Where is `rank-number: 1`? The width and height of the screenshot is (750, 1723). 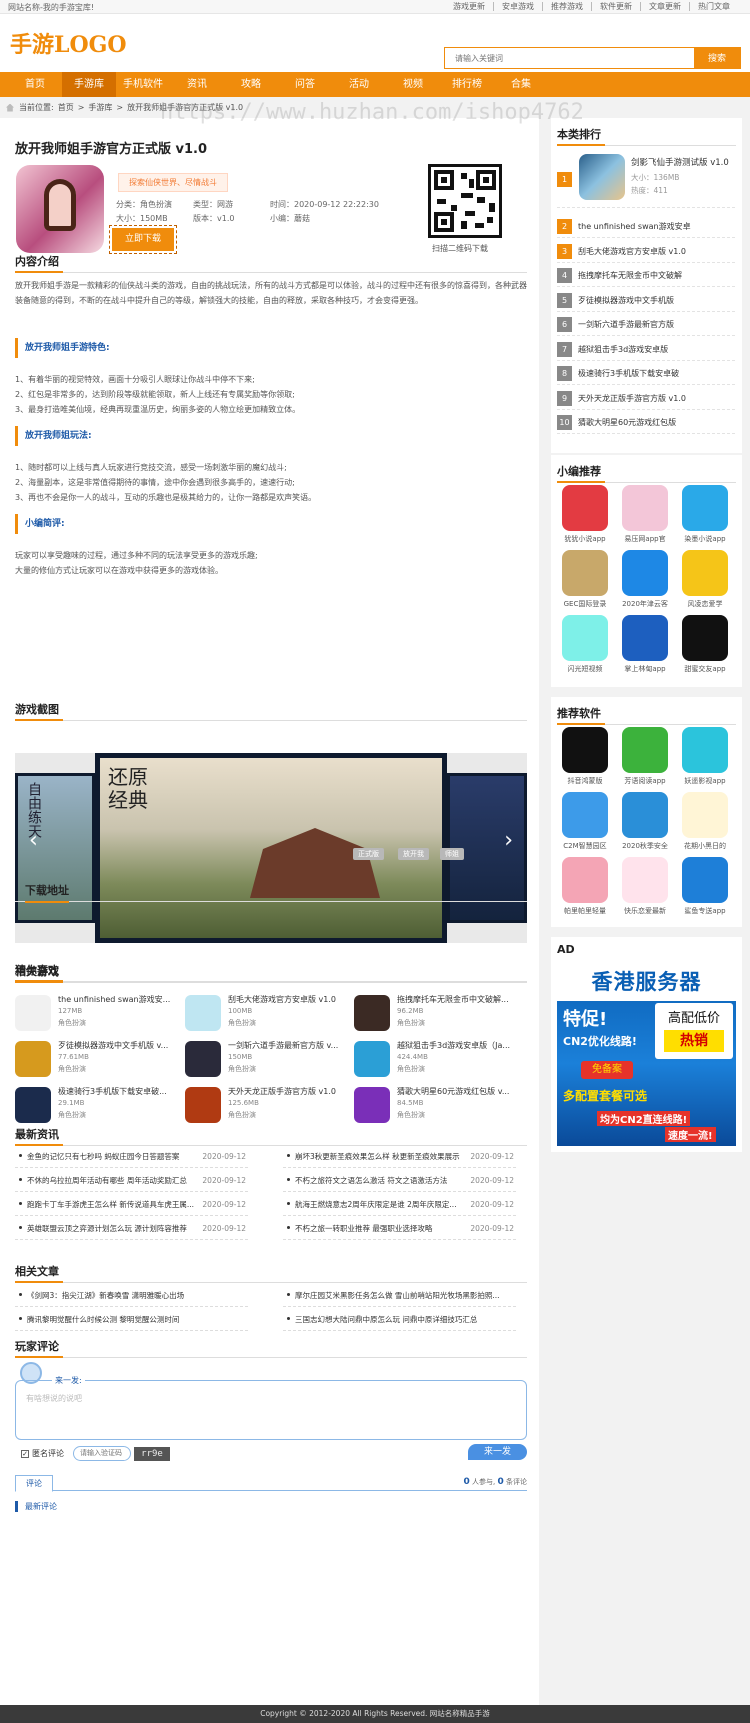
rank-number: 1 is located at coordinates (564, 179).